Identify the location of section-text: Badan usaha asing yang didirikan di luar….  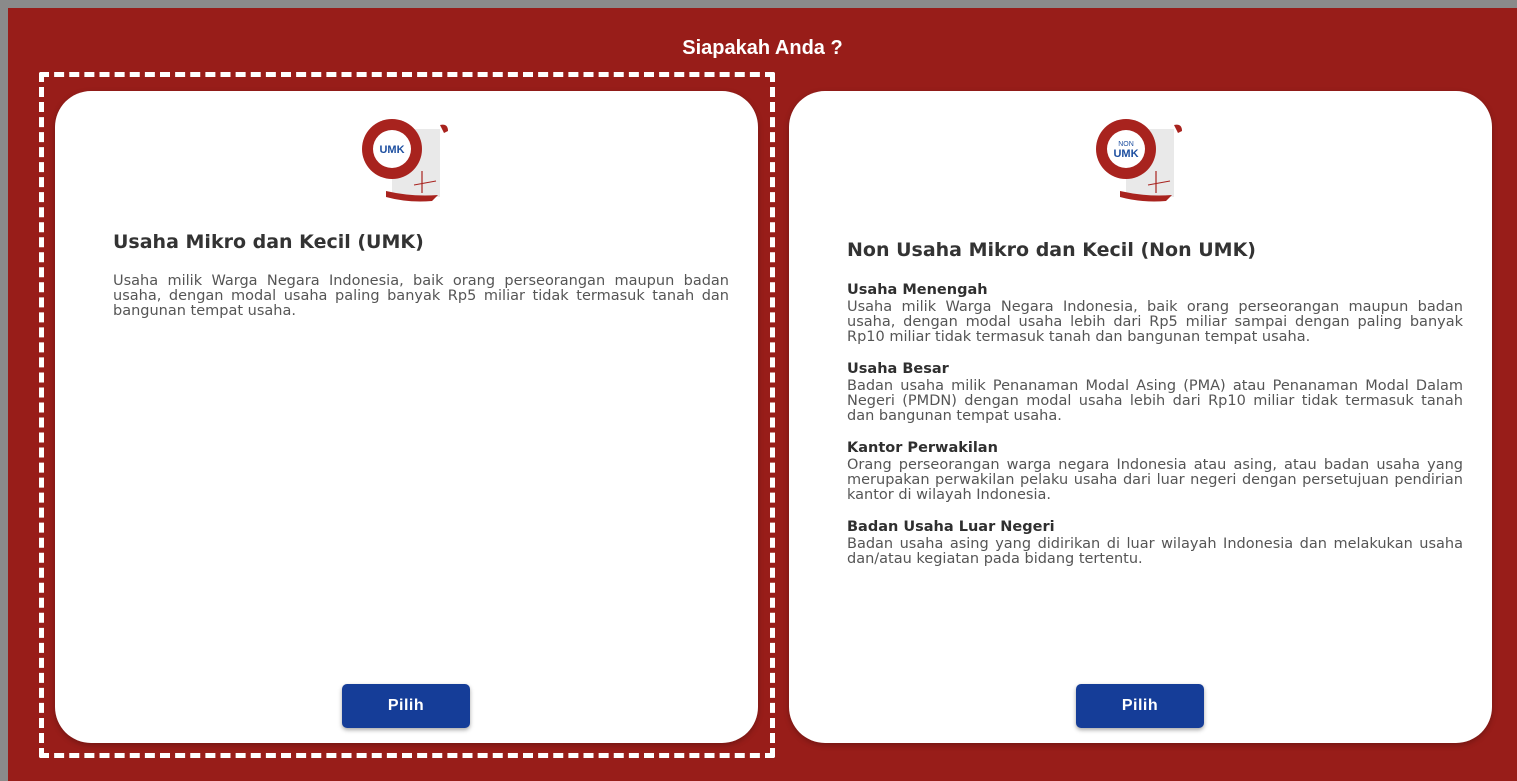
(1155, 551).